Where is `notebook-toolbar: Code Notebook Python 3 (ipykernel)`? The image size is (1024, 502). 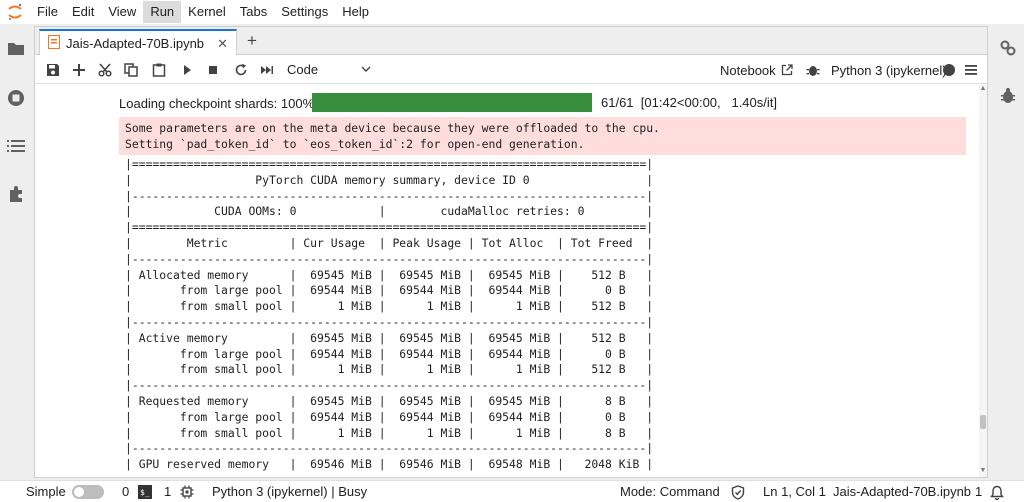 notebook-toolbar: Code Notebook Python 3 (ipykernel) is located at coordinates (511, 69).